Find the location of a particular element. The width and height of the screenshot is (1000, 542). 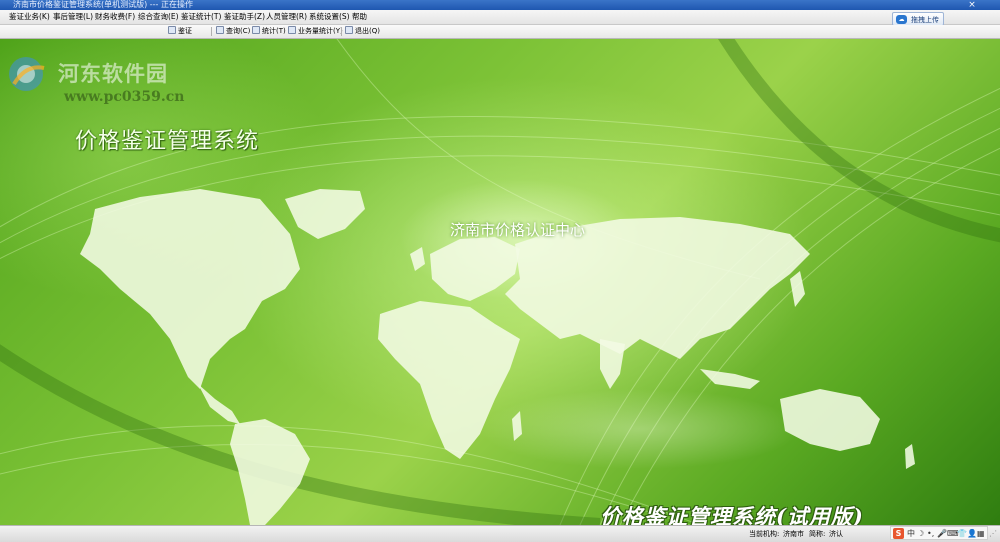

document-icon is located at coordinates (172, 30).